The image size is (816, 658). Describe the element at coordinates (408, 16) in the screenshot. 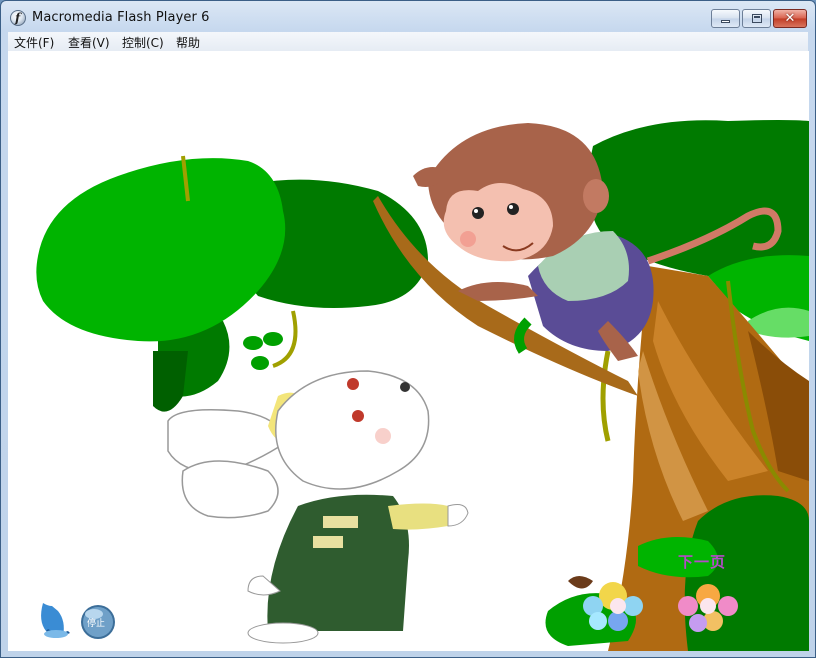

I see `title-bar: f Macromedia Flash Player 6 ✕` at that location.